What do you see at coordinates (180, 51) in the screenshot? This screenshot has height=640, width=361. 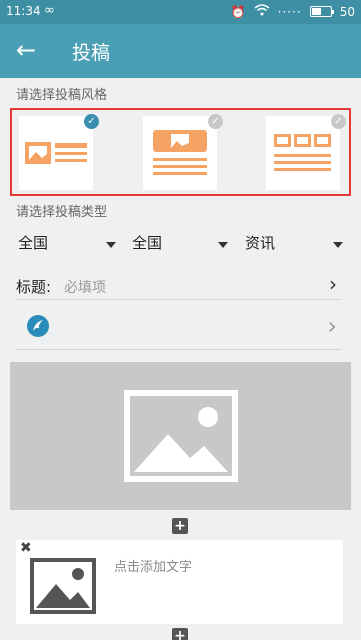 I see `app-bar: ← 投稿` at bounding box center [180, 51].